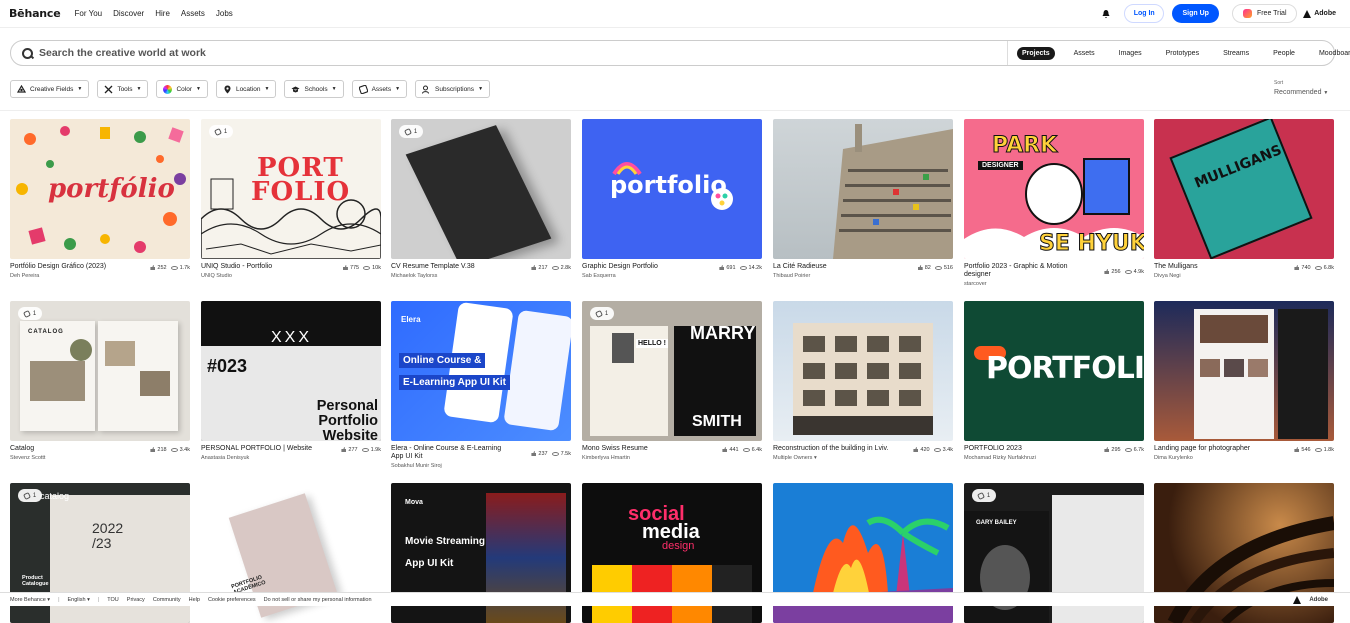 This screenshot has height=623, width=1350. What do you see at coordinates (1182, 53) in the screenshot?
I see `tab-prototypes: Prototypes` at bounding box center [1182, 53].